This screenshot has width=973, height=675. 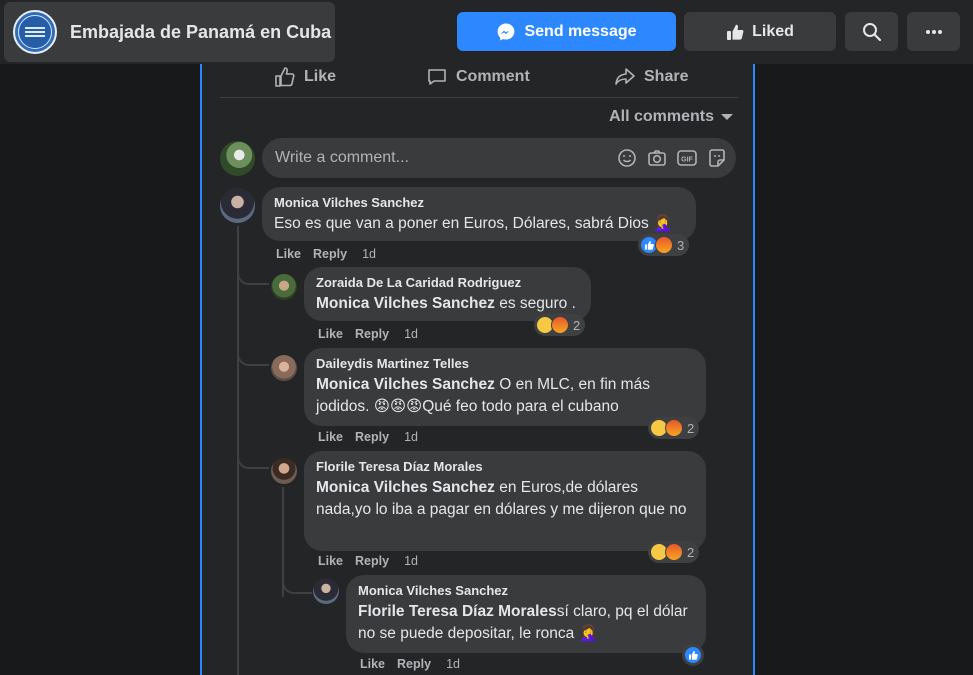 What do you see at coordinates (499, 158) in the screenshot?
I see `comment-input: Write a comment... GIF` at bounding box center [499, 158].